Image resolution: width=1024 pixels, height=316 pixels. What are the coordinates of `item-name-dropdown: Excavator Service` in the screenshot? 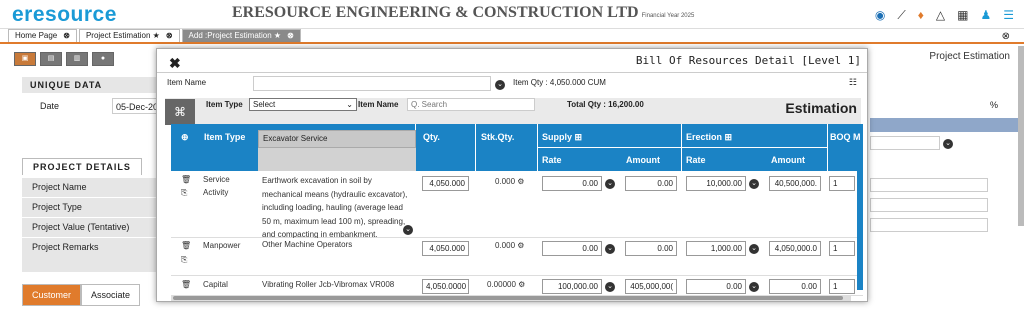 It's located at (337, 139).